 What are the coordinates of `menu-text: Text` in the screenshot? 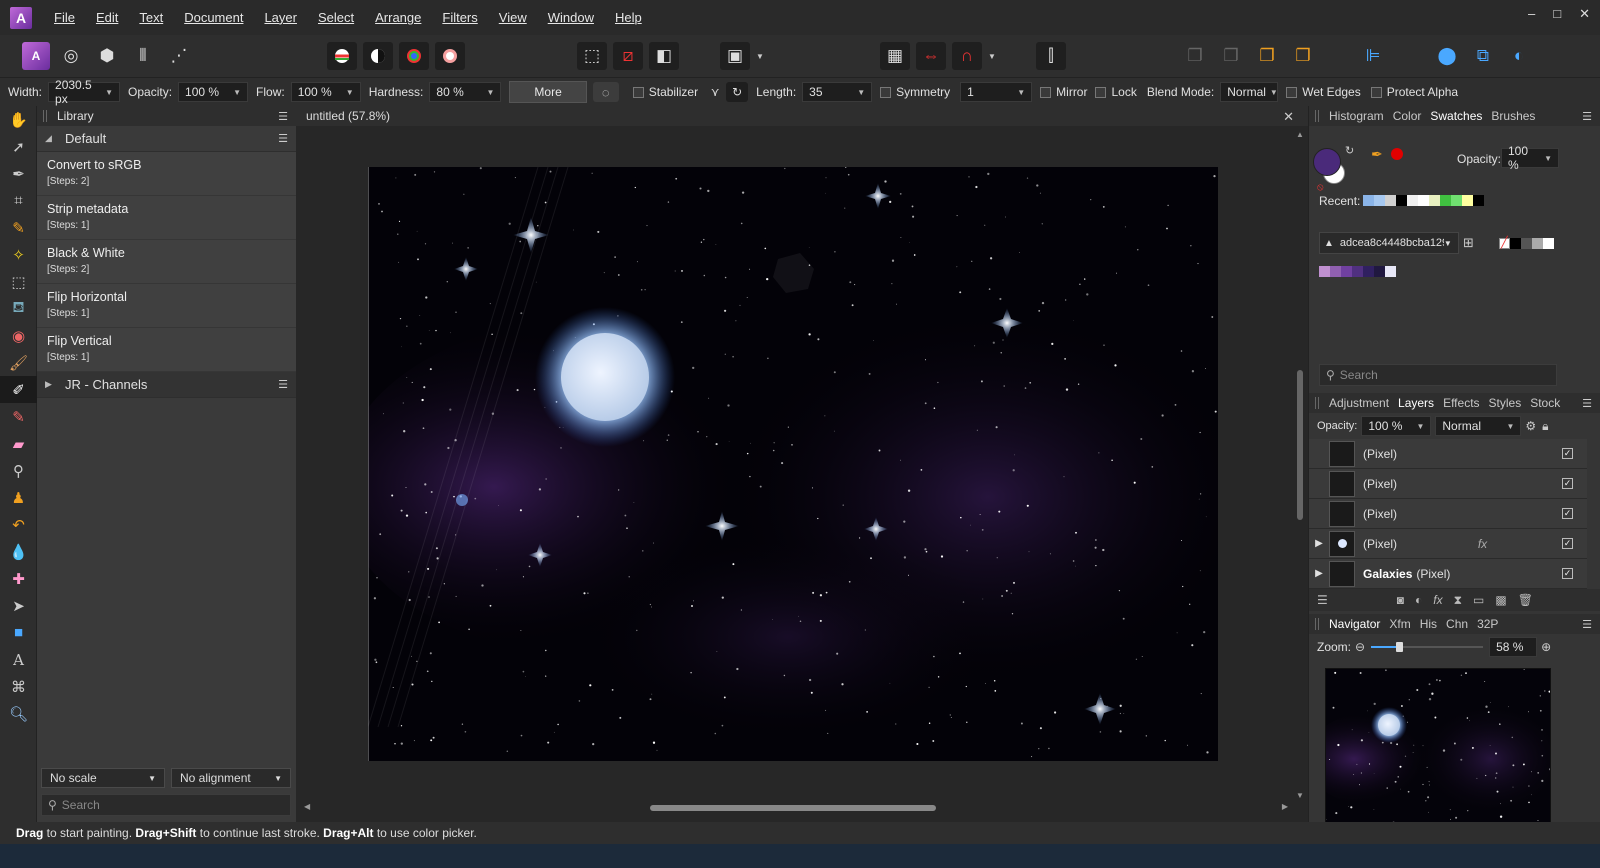 It's located at (151, 17).